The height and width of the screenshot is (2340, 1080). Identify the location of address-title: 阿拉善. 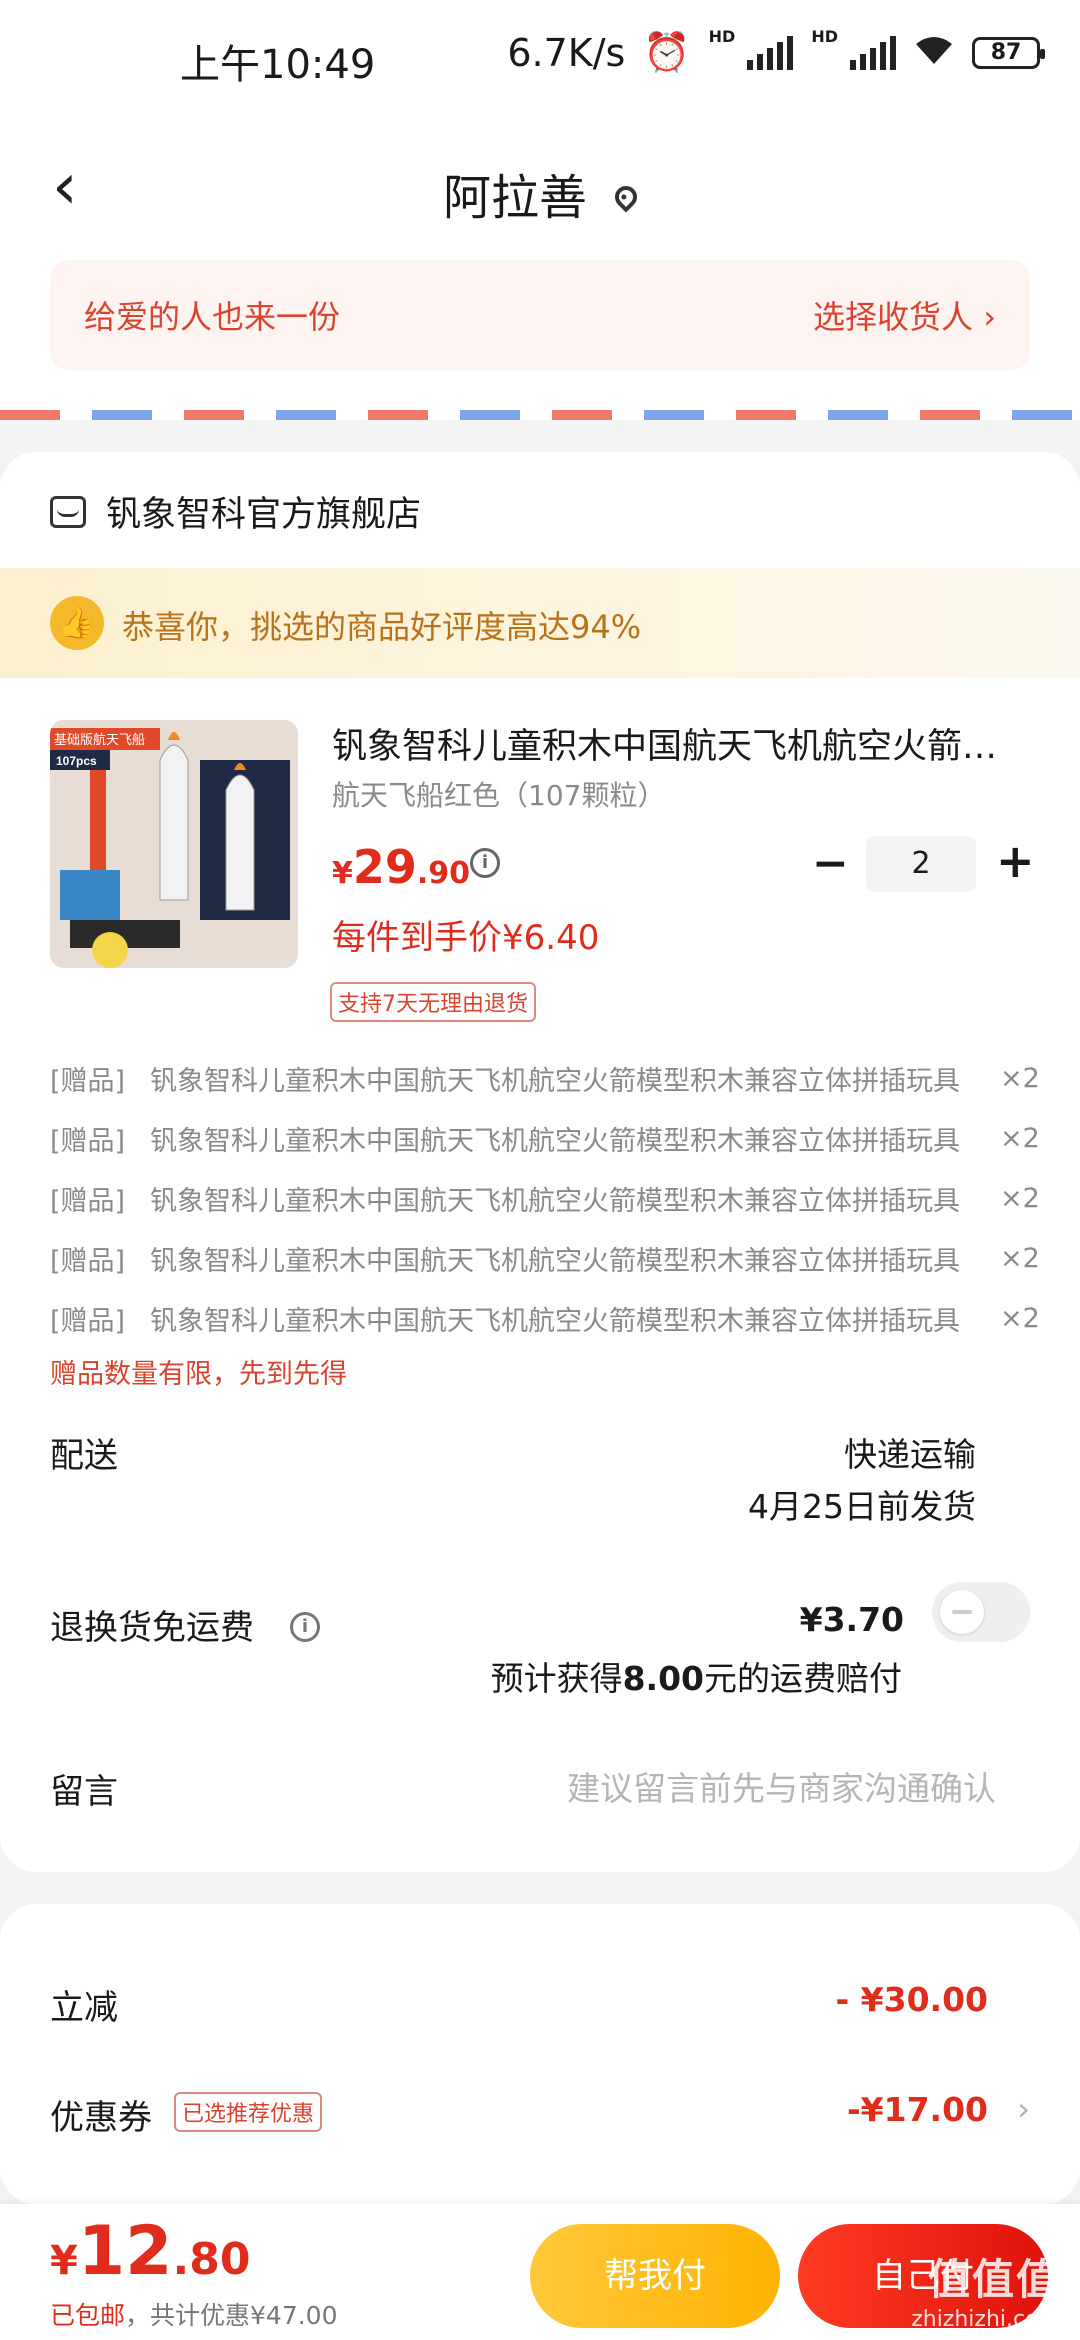
(514, 198).